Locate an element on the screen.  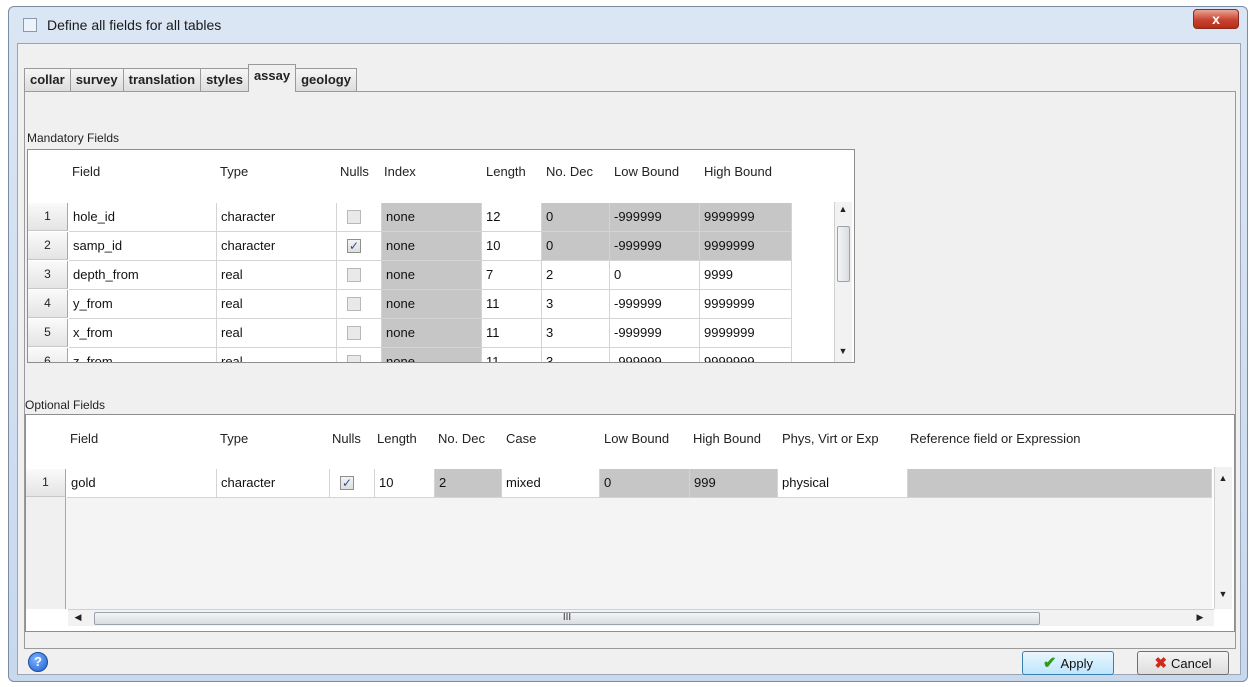
ref-cell is located at coordinates (1060, 483).